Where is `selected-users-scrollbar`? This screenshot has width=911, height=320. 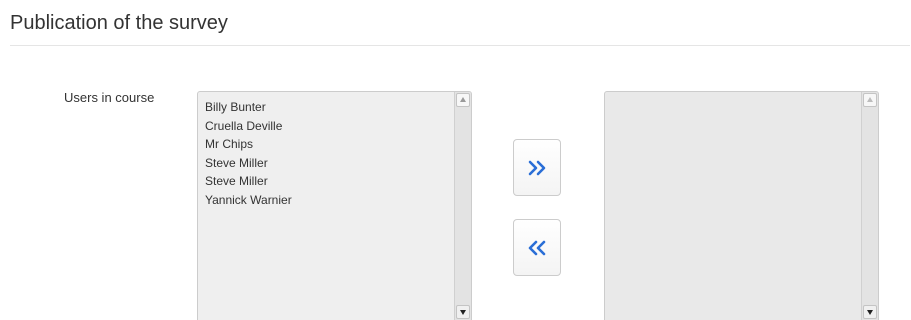
selected-users-scrollbar is located at coordinates (869, 206).